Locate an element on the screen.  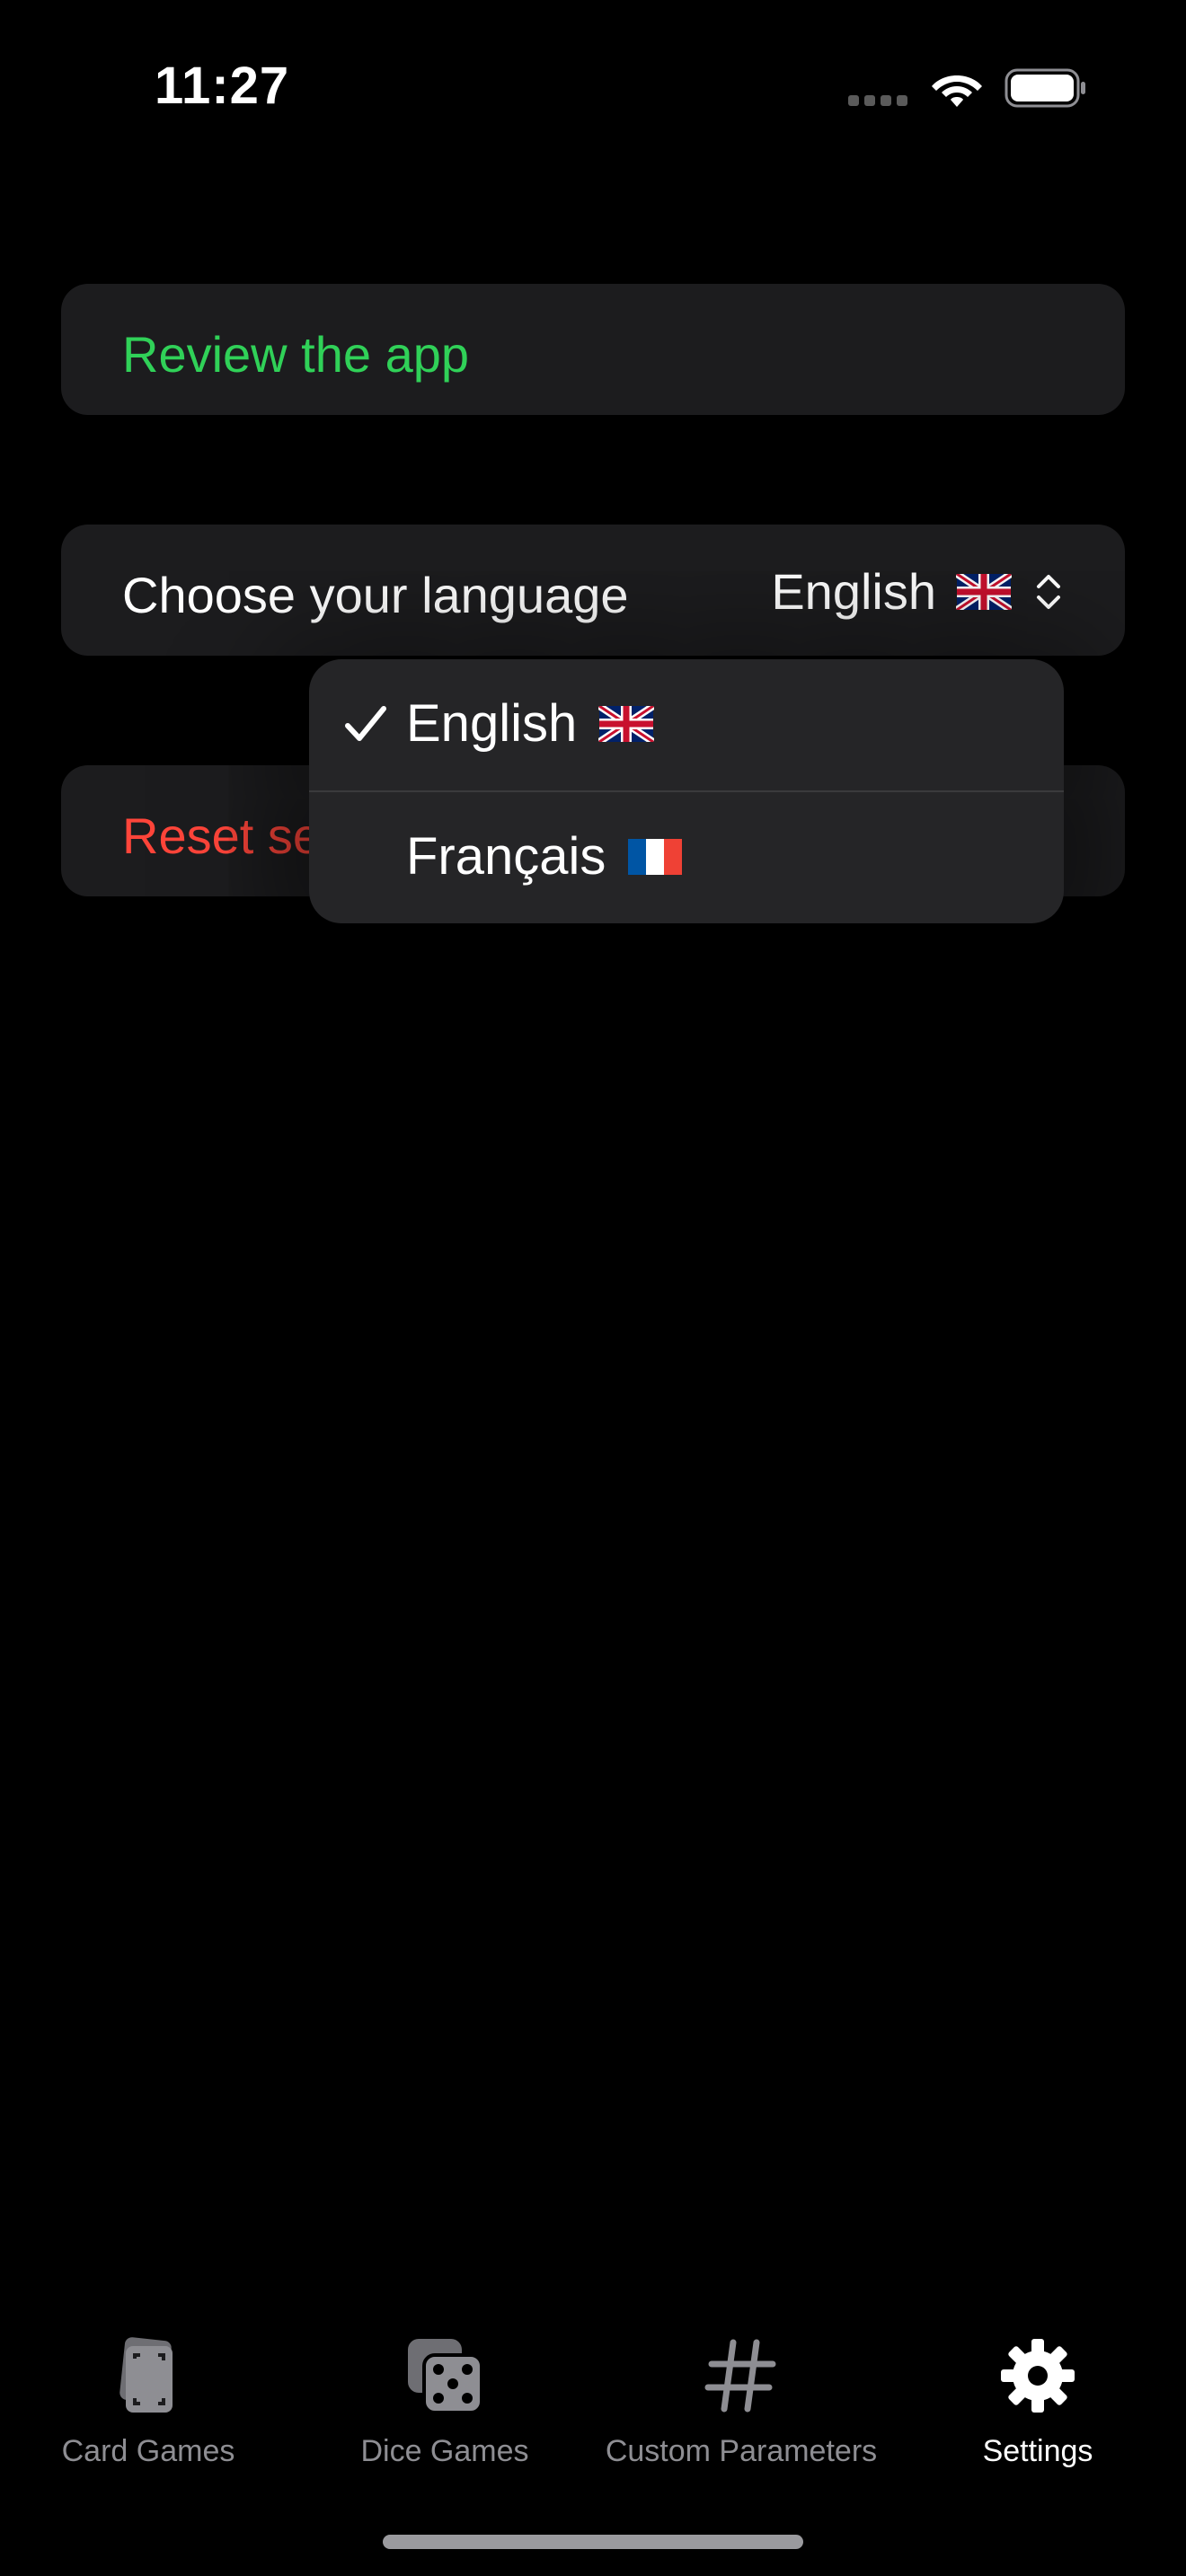
dice-icon is located at coordinates (445, 2376).